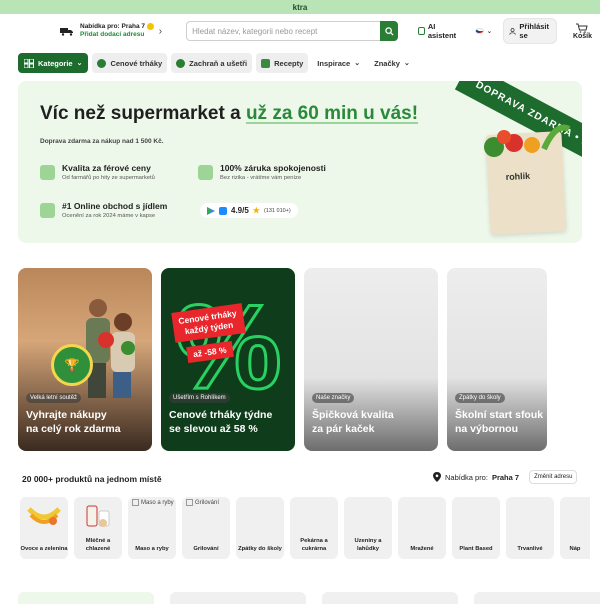 The width and height of the screenshot is (600, 604). Describe the element at coordinates (389, 31) in the screenshot. I see `search-button` at that location.